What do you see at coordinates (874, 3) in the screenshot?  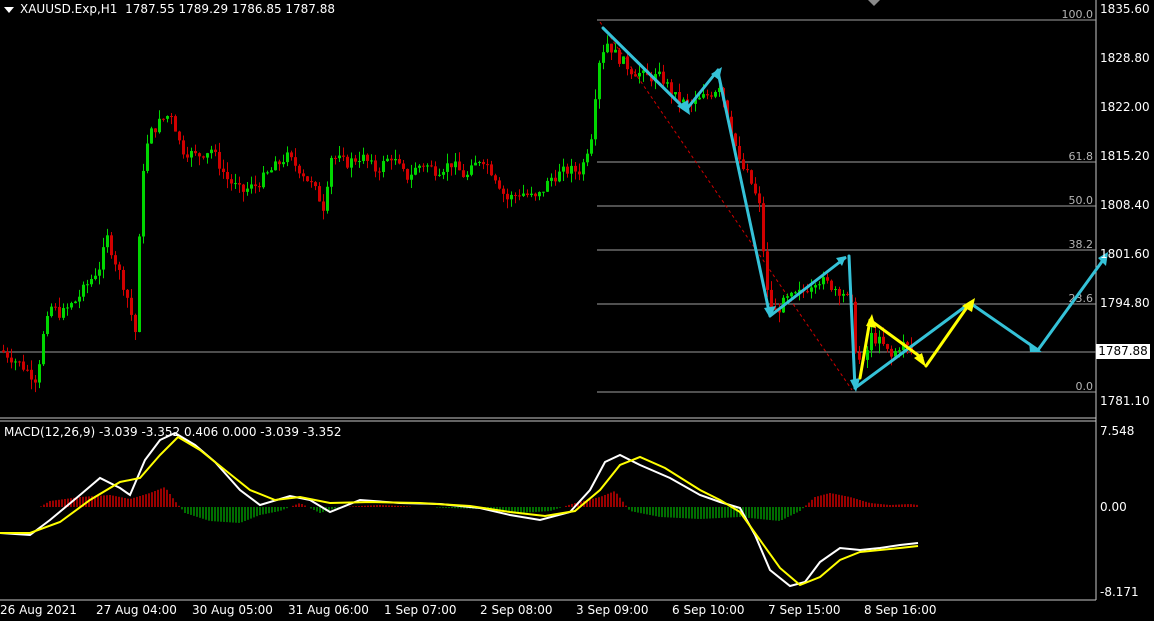 I see `shift-marker-icon` at bounding box center [874, 3].